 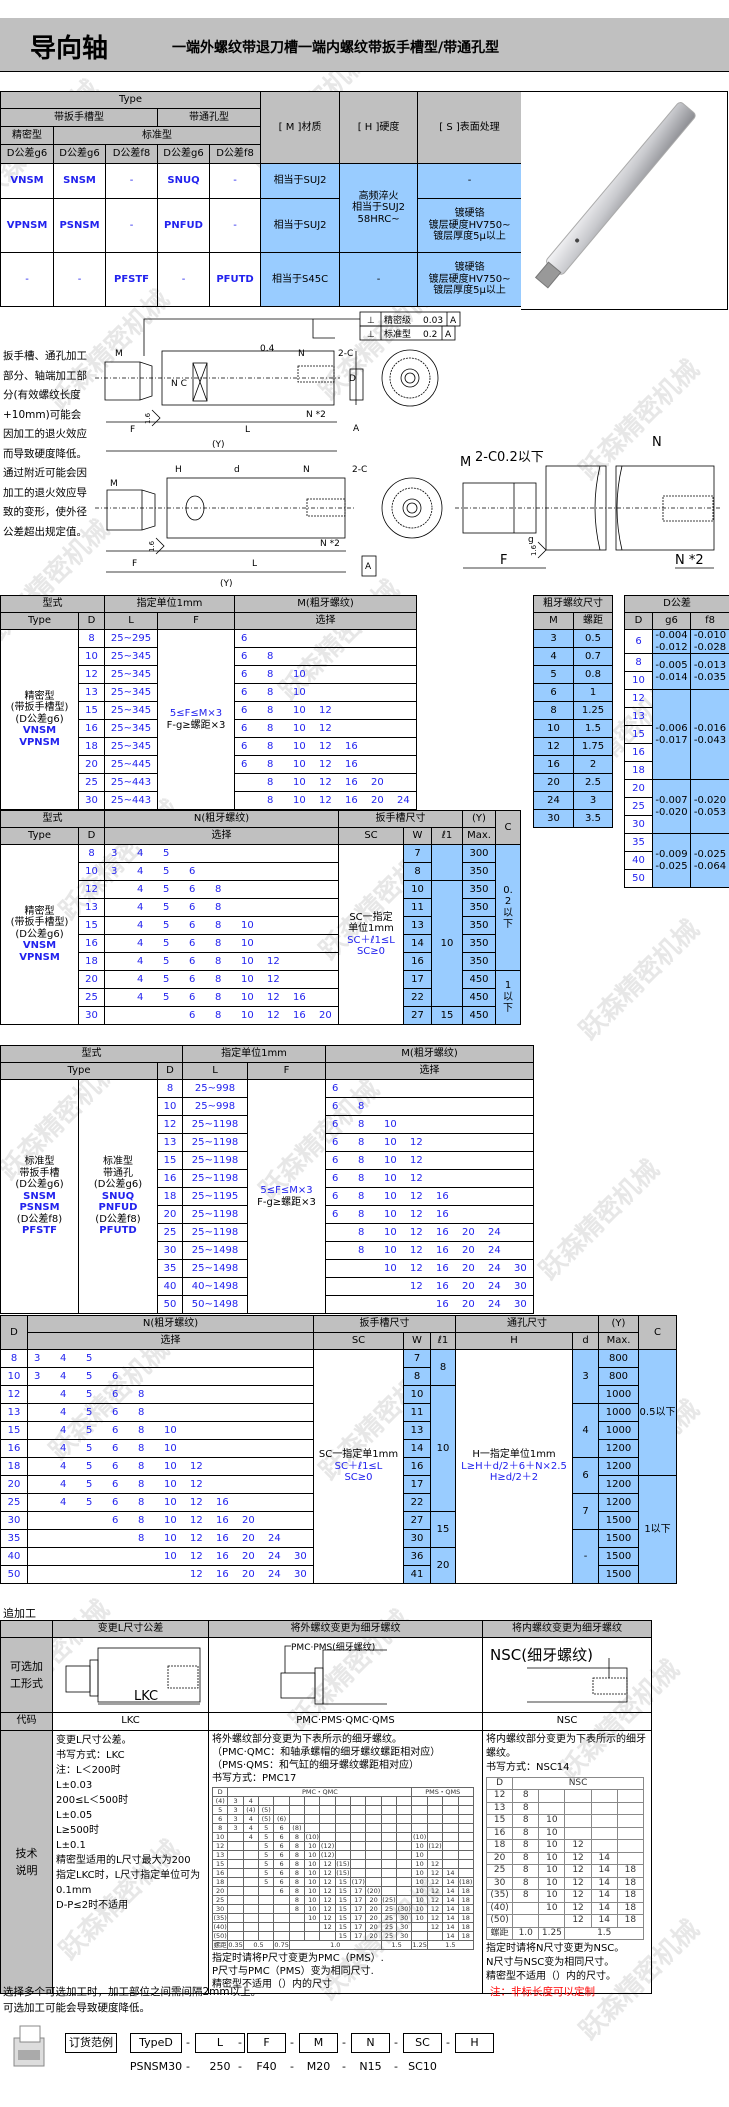 What do you see at coordinates (430, 1124) in the screenshot?
I see `thread-options: 6 8 10` at bounding box center [430, 1124].